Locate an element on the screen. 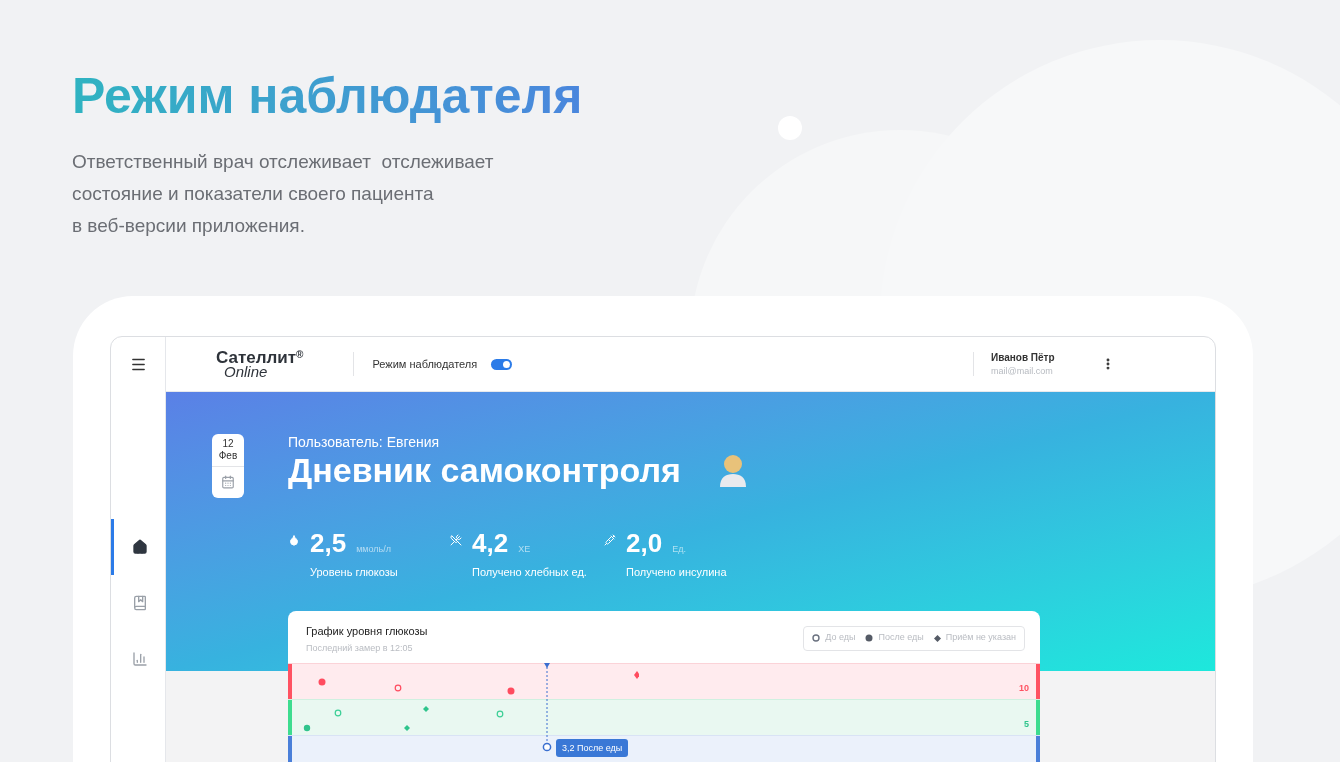 Image resolution: width=1340 pixels, height=762 pixels. menu-icon is located at coordinates (138, 364).